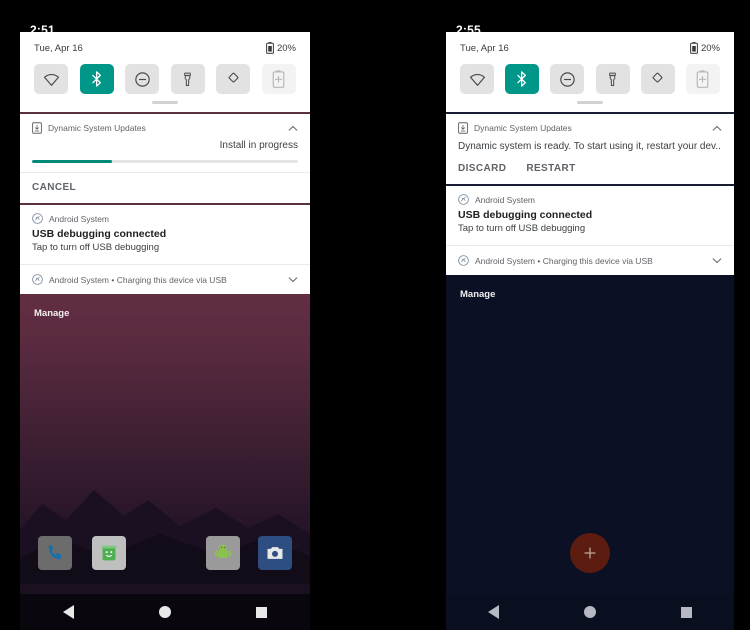  What do you see at coordinates (109, 553) in the screenshot?
I see `messaging-dock-icon` at bounding box center [109, 553].